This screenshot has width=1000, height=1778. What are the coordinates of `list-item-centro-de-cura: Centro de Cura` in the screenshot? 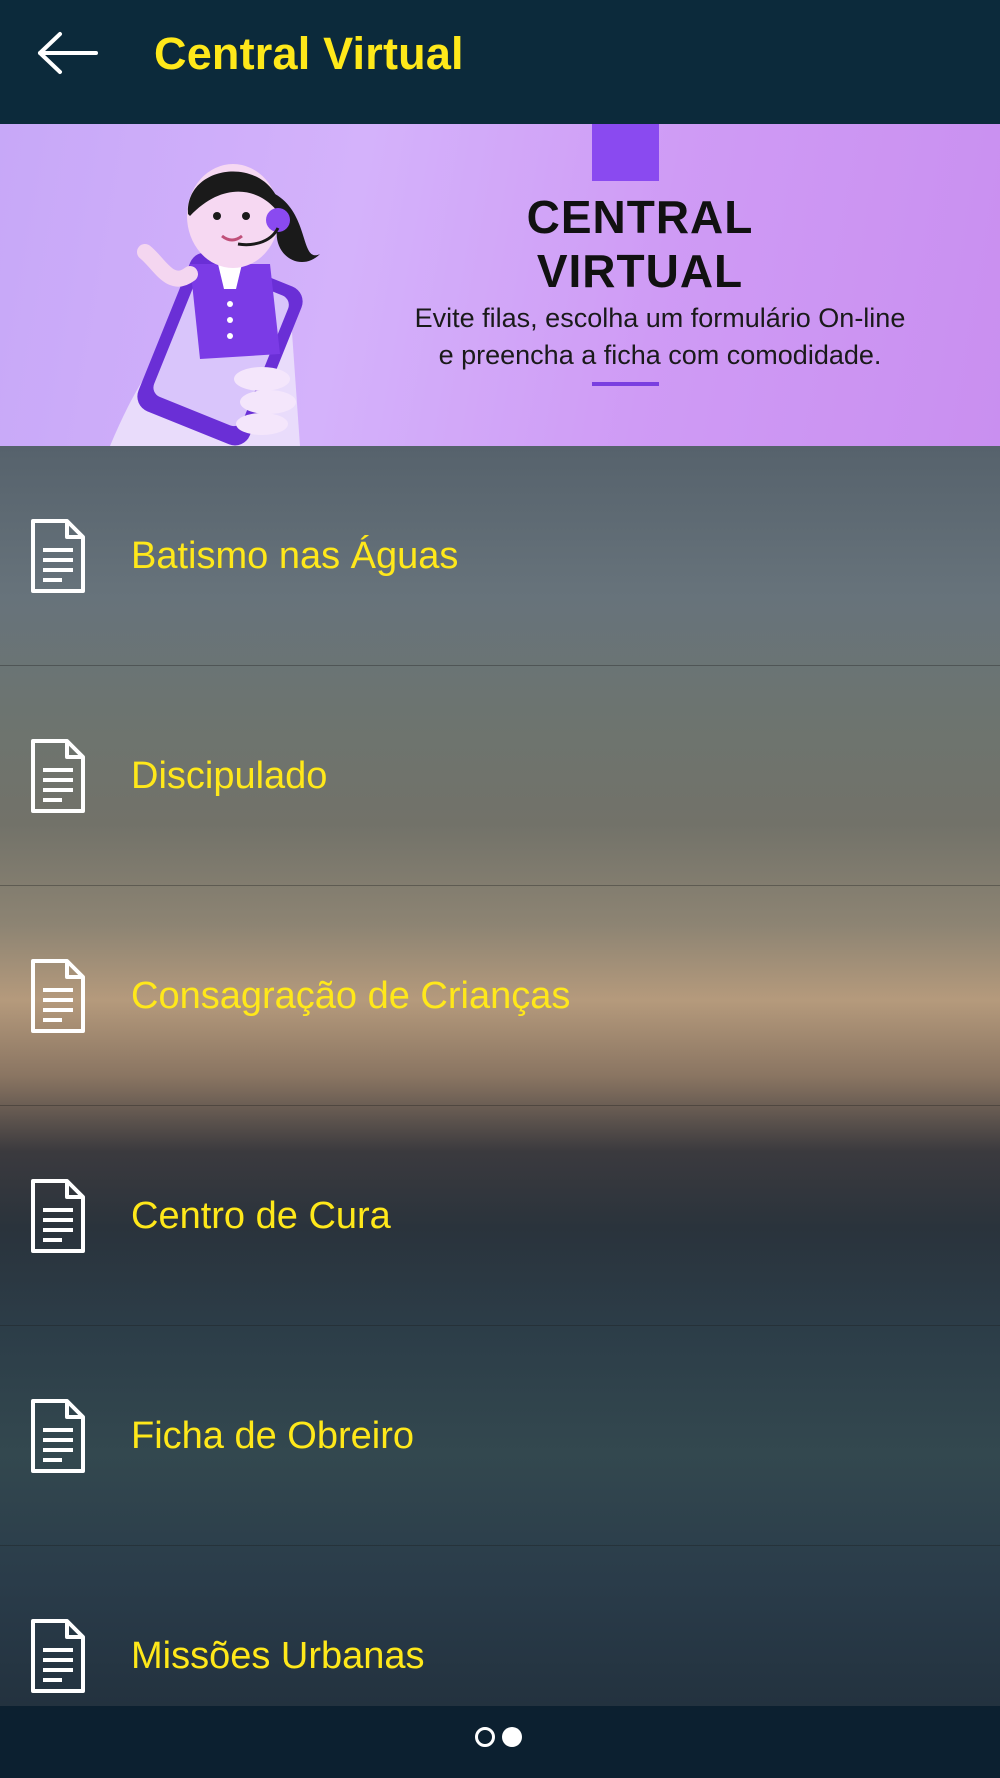 It's located at (500, 1216).